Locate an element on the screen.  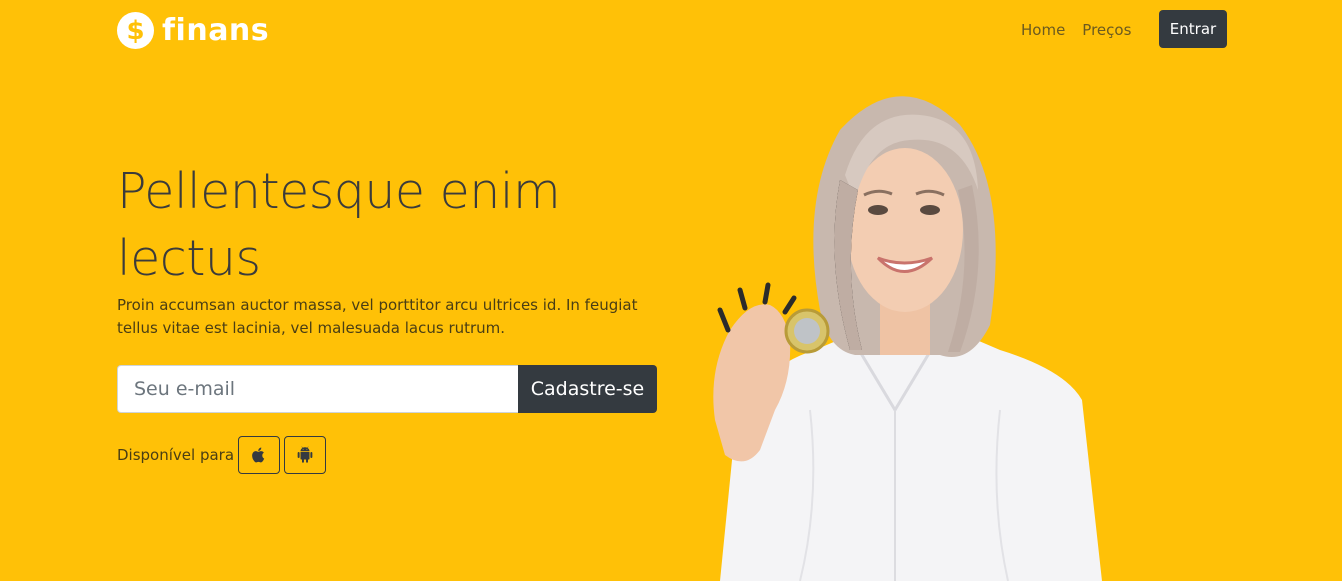
apple-icon is located at coordinates (258, 455).